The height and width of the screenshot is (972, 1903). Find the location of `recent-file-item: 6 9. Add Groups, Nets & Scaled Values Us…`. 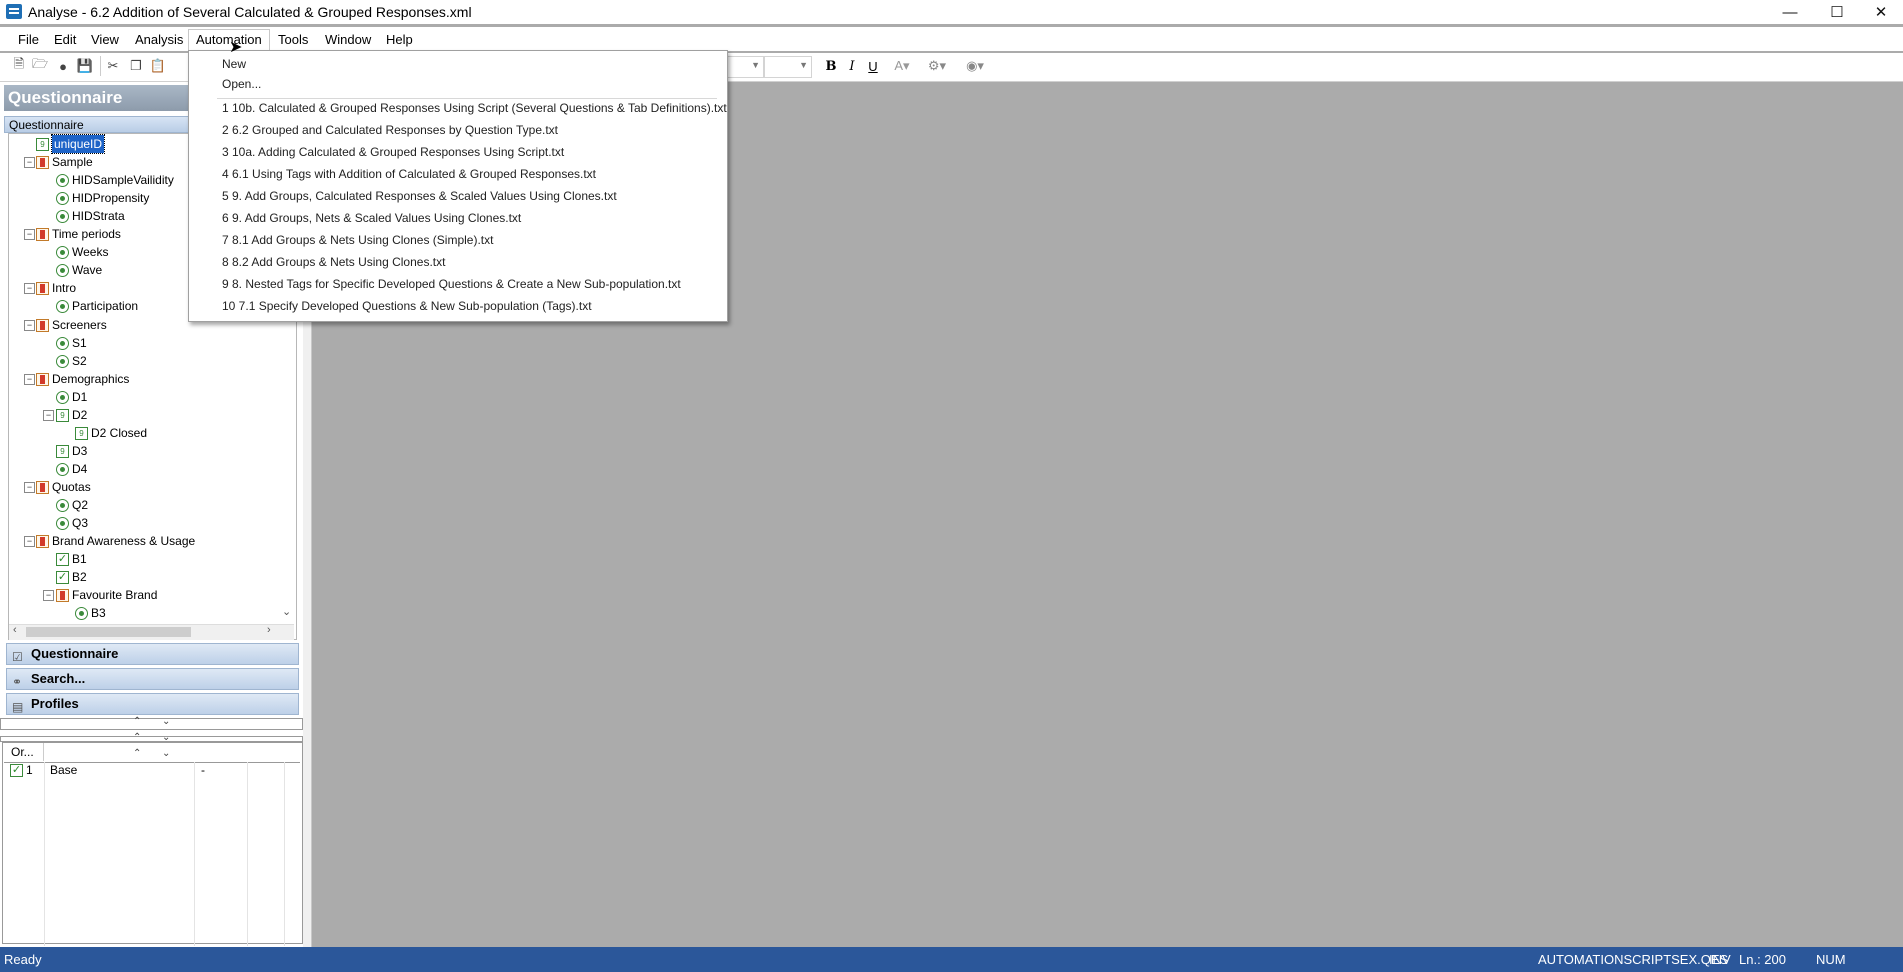

recent-file-item: 6 9. Add Groups, Nets & Scaled Values Us… is located at coordinates (371, 218).